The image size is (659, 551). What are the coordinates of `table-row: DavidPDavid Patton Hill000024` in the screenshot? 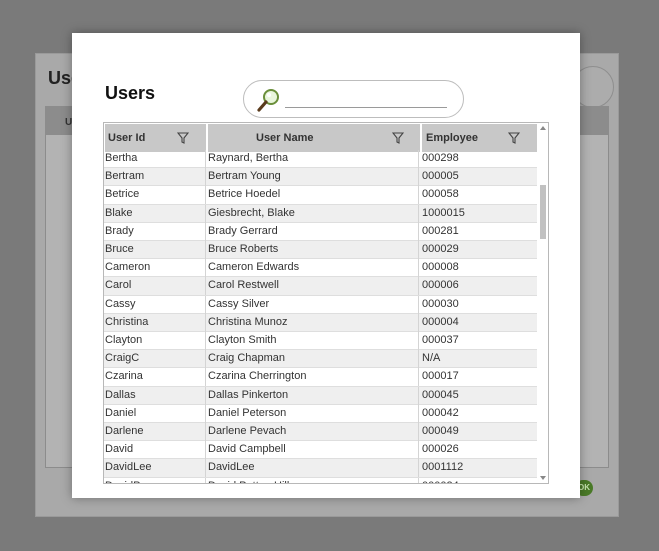 It's located at (320, 480).